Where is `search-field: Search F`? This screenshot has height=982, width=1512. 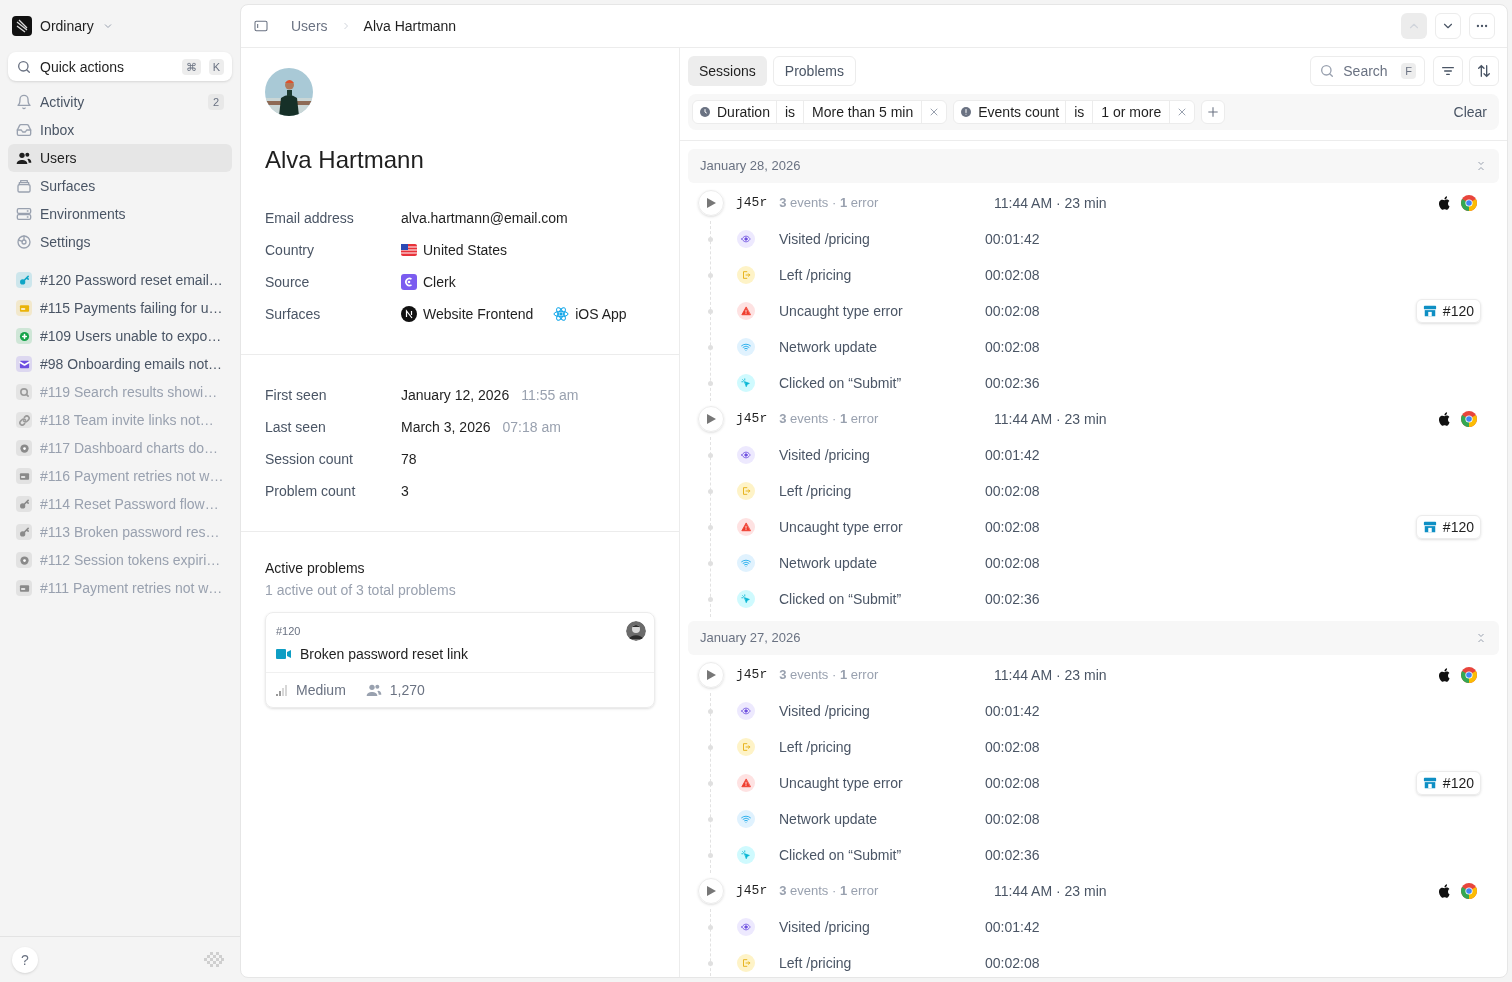
search-field: Search F is located at coordinates (1367, 71).